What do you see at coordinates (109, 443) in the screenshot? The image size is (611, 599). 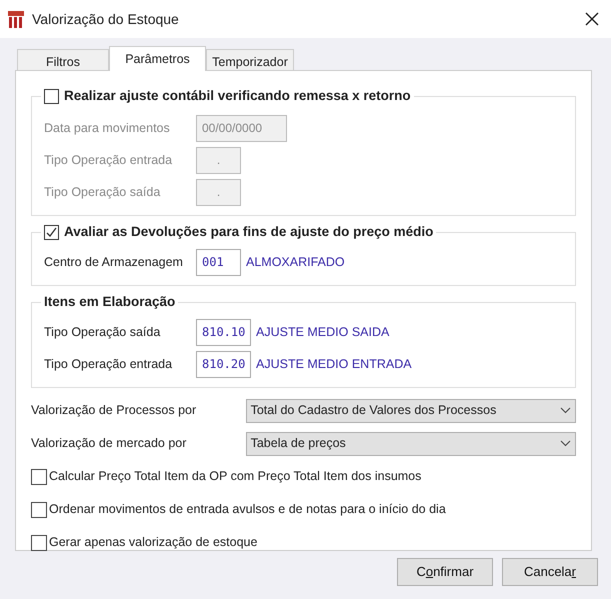 I see `field-label: Valorização de mercado por` at bounding box center [109, 443].